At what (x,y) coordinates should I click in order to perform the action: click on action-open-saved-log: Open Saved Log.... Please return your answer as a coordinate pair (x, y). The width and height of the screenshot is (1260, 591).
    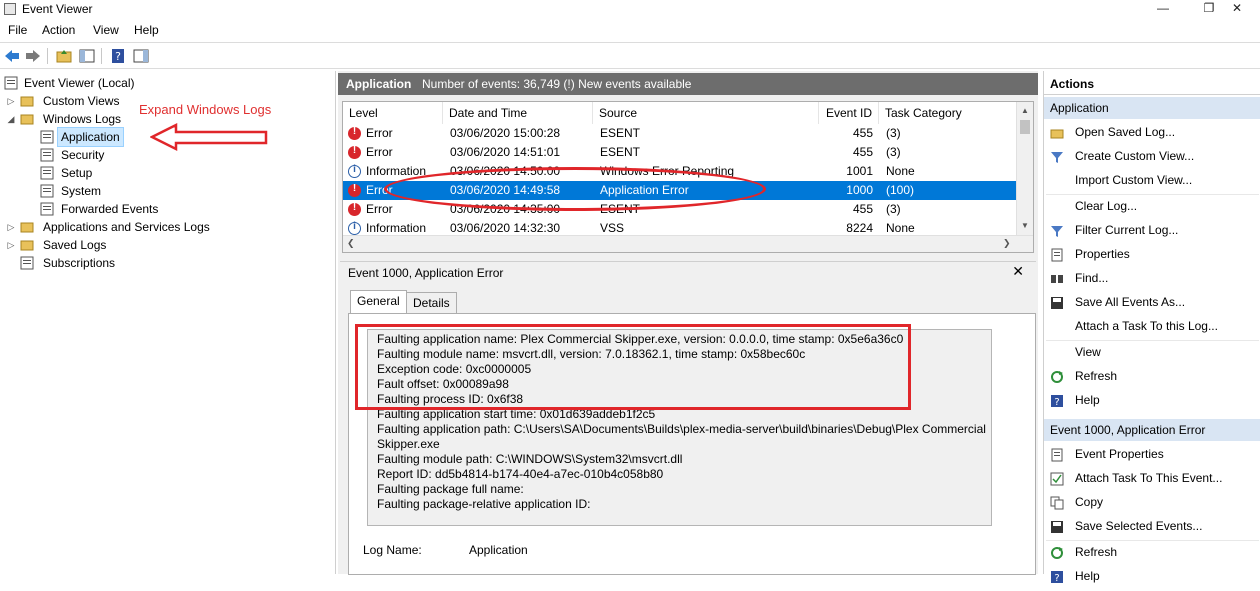
    Looking at the image, I should click on (1152, 132).